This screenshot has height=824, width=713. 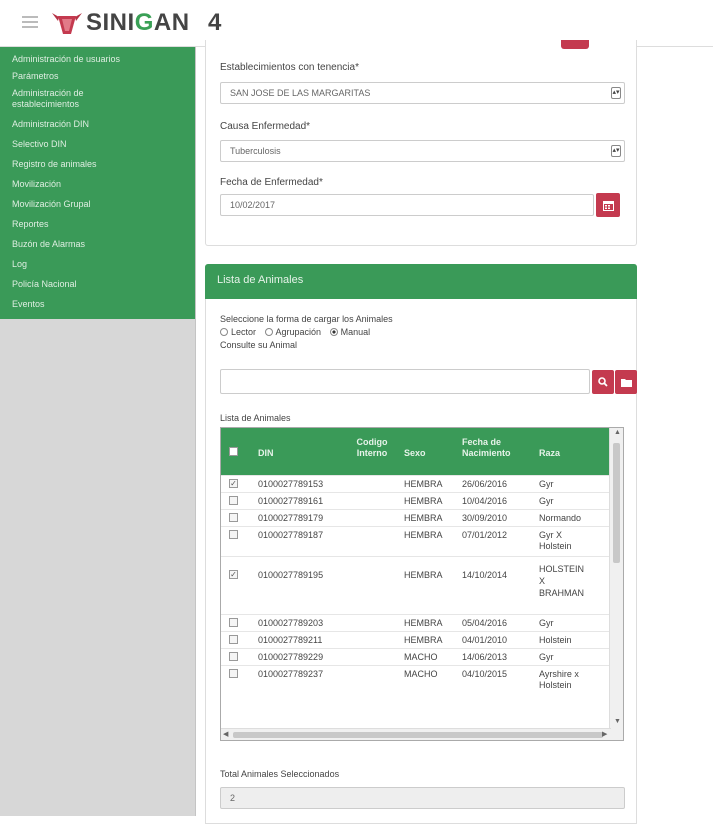 I want to click on sidebar-item-establecimientos: Administración de establecimientos, so click(x=55, y=99).